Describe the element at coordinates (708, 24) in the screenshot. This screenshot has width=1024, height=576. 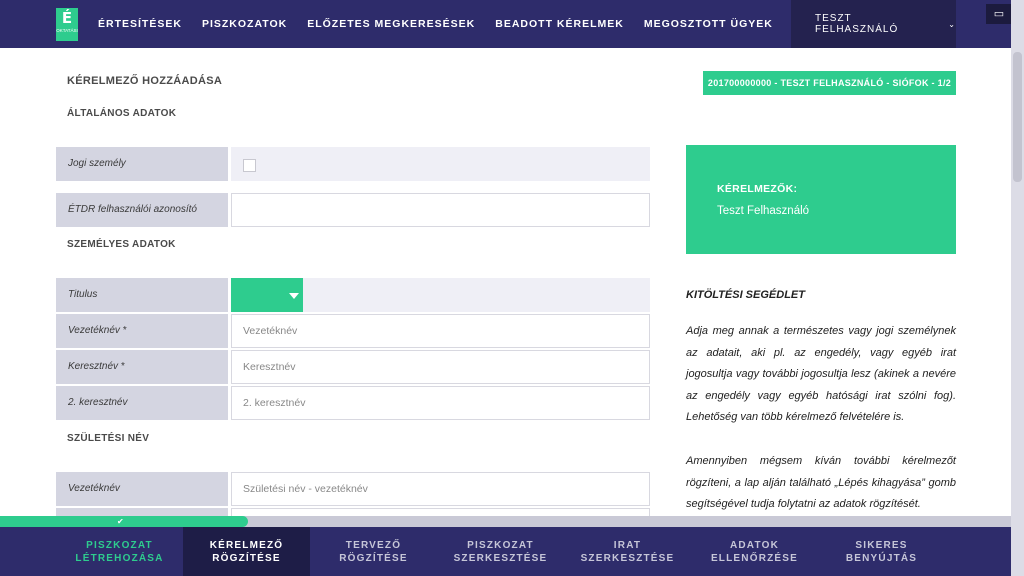
I see `nav-shared-cases: MEGOSZTOTT ÜGYEK` at that location.